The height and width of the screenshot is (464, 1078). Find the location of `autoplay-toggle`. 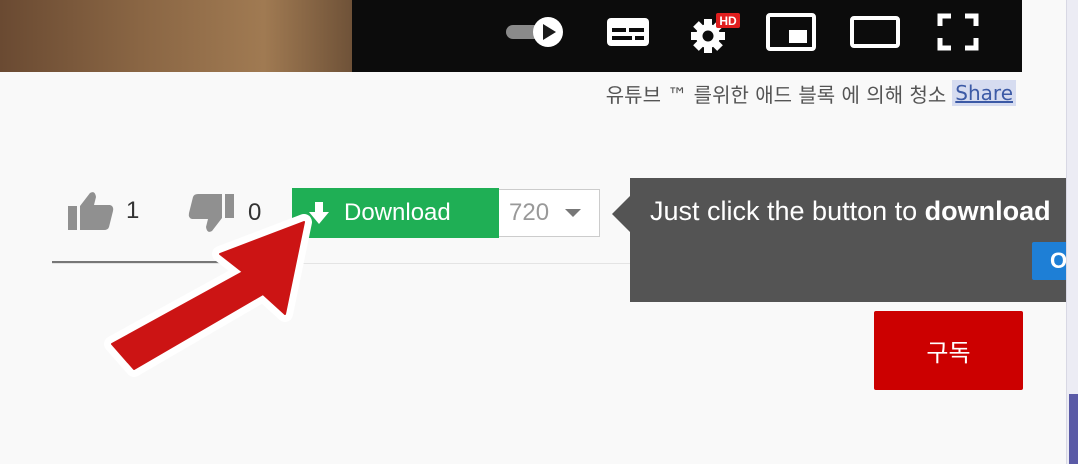

autoplay-toggle is located at coordinates (535, 32).